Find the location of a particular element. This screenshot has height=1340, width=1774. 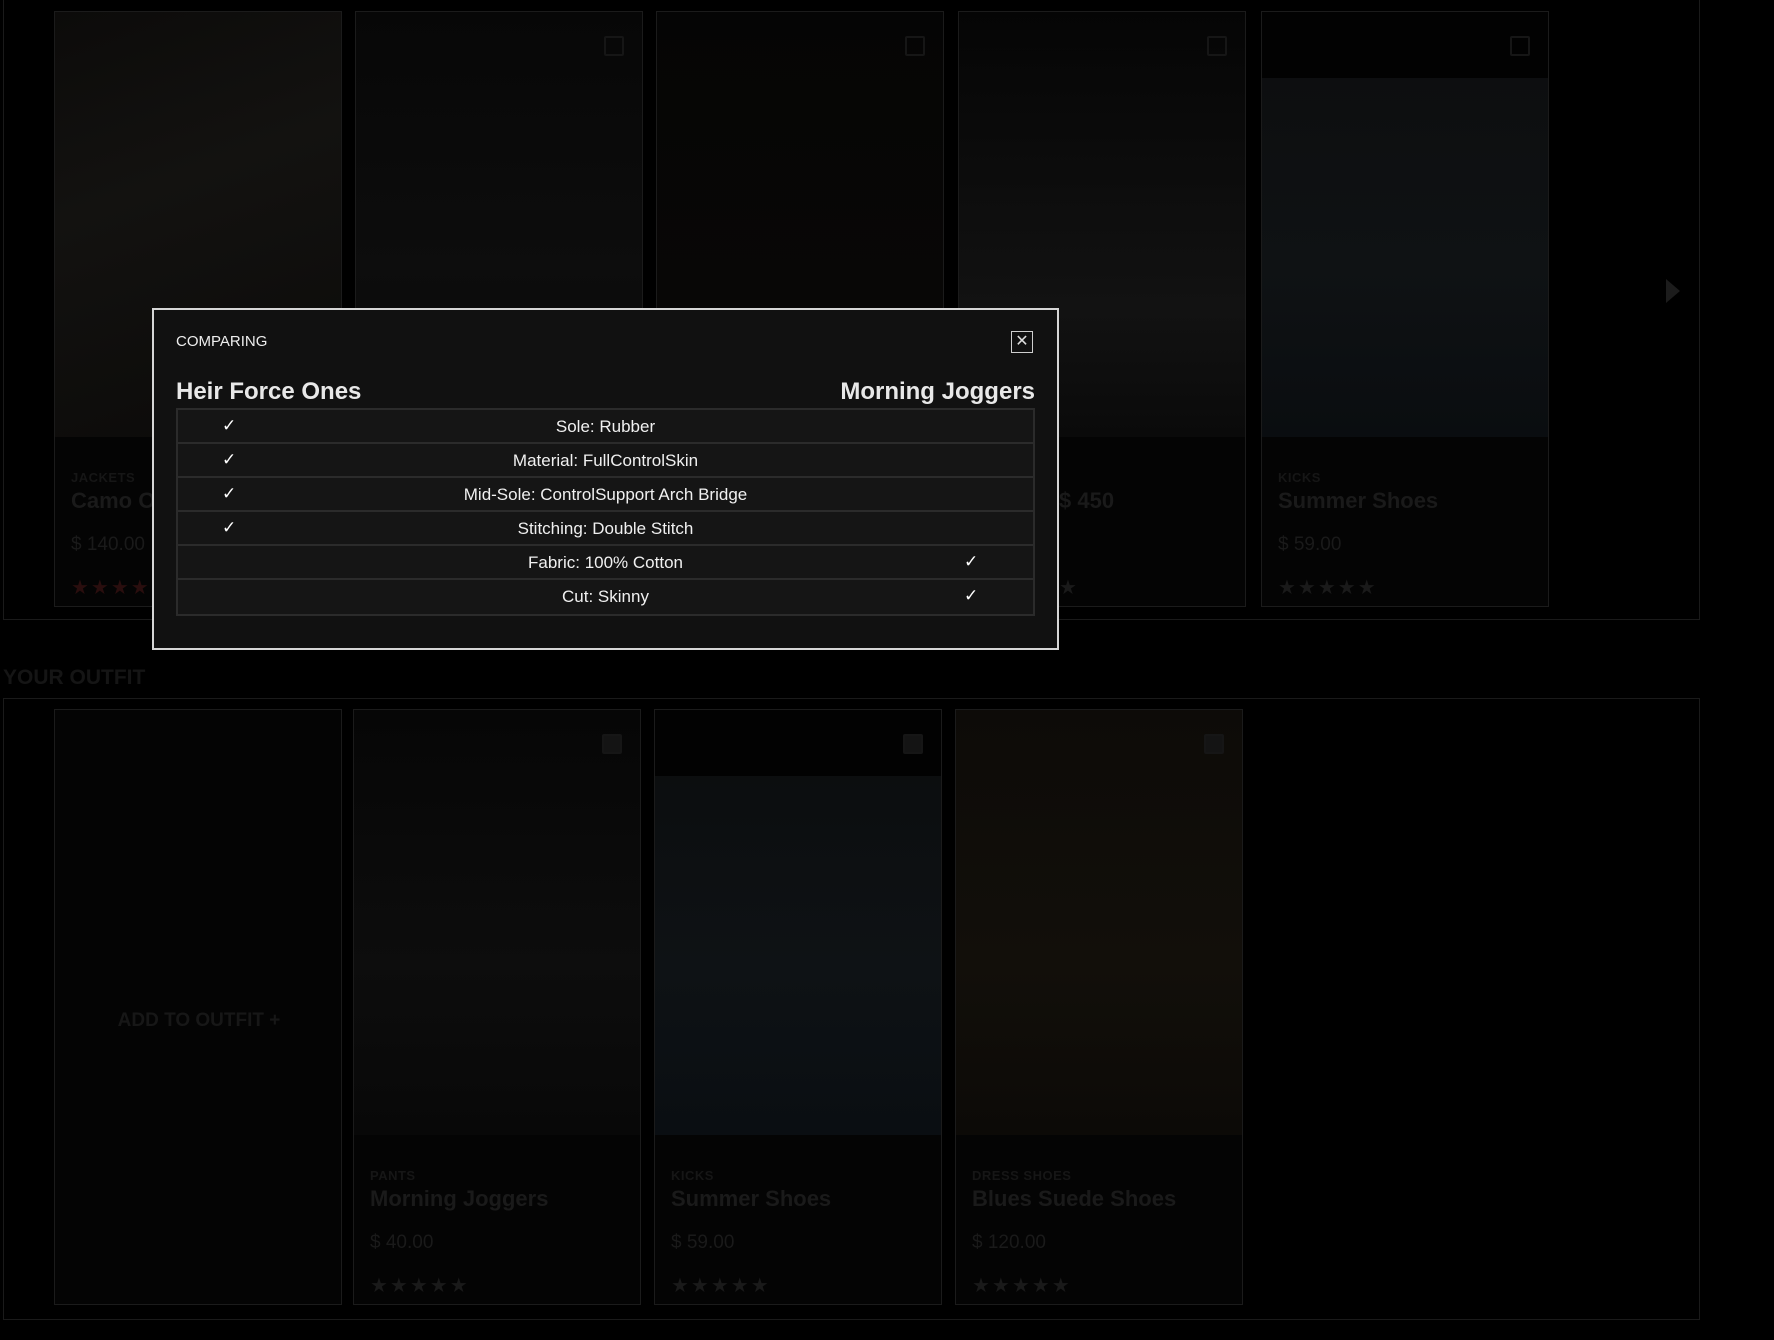

comparison-row: Fabric: 100% Cotton ✓ is located at coordinates (605, 563).